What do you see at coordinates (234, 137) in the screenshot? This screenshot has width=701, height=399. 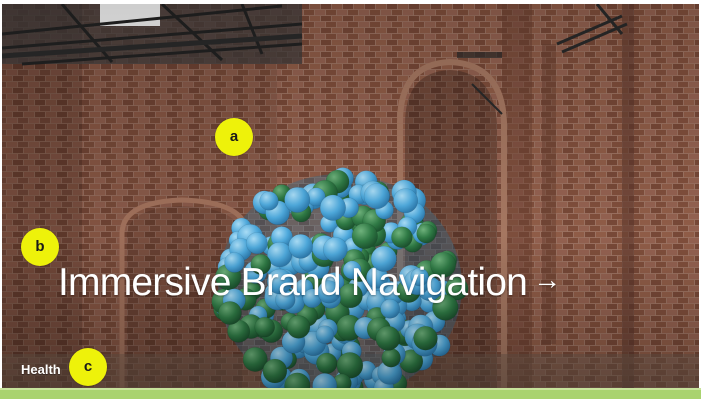 I see `annotation-marker-a: a` at bounding box center [234, 137].